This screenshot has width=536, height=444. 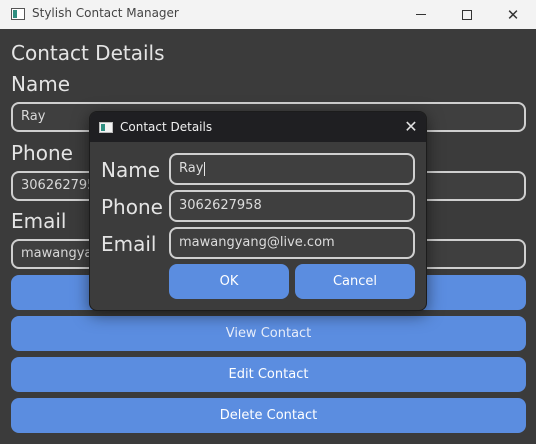 What do you see at coordinates (268, 415) in the screenshot?
I see `delete-contact-button: Delete Contact` at bounding box center [268, 415].